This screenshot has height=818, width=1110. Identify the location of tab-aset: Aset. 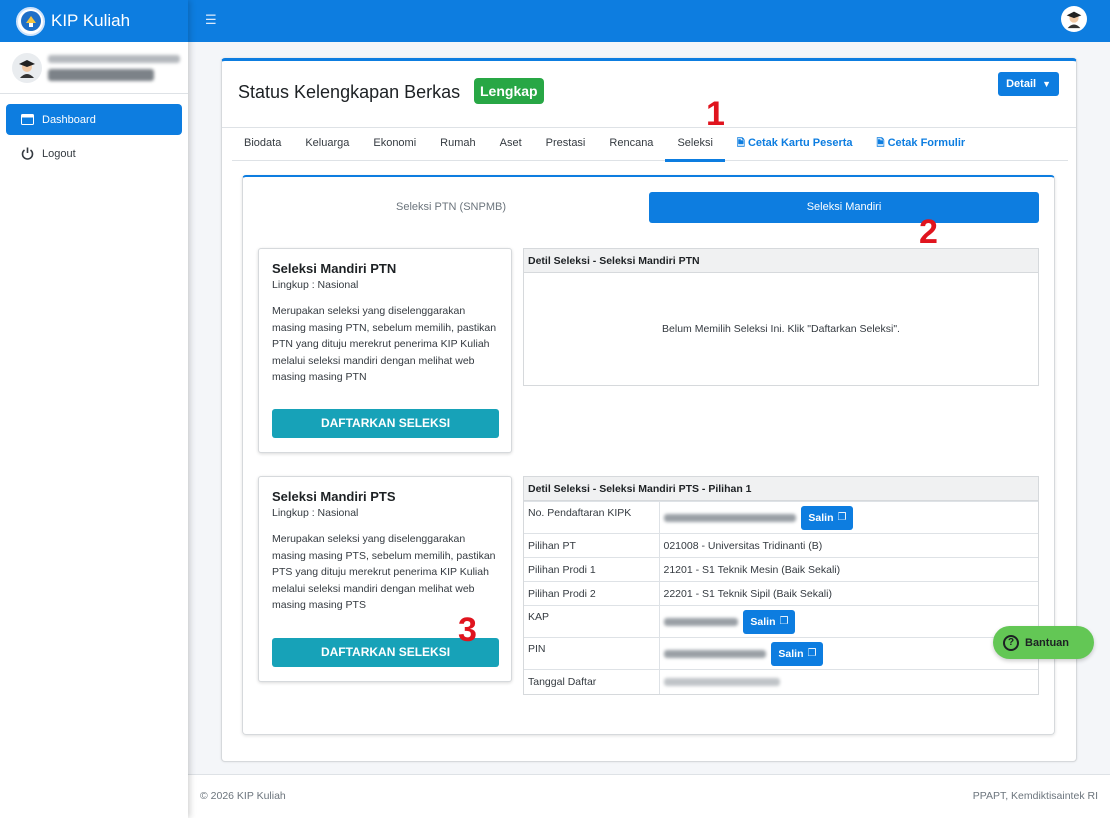
(511, 148).